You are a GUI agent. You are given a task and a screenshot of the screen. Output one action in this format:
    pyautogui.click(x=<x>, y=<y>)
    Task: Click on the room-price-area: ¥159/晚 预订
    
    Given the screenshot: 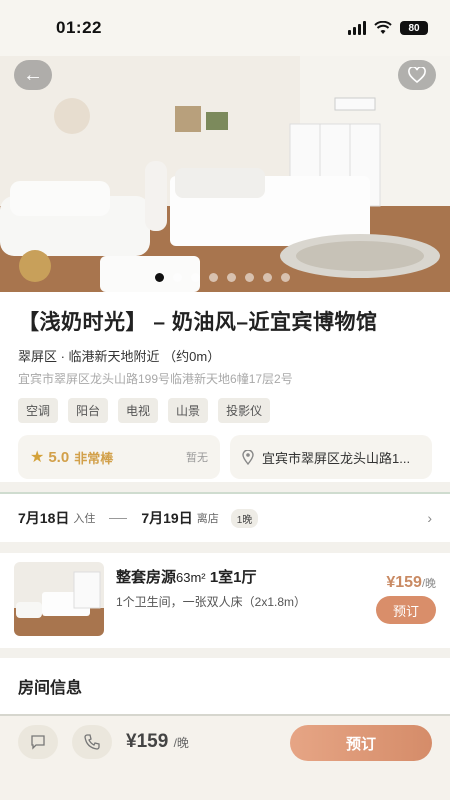 What is the action you would take?
    pyautogui.click(x=401, y=600)
    